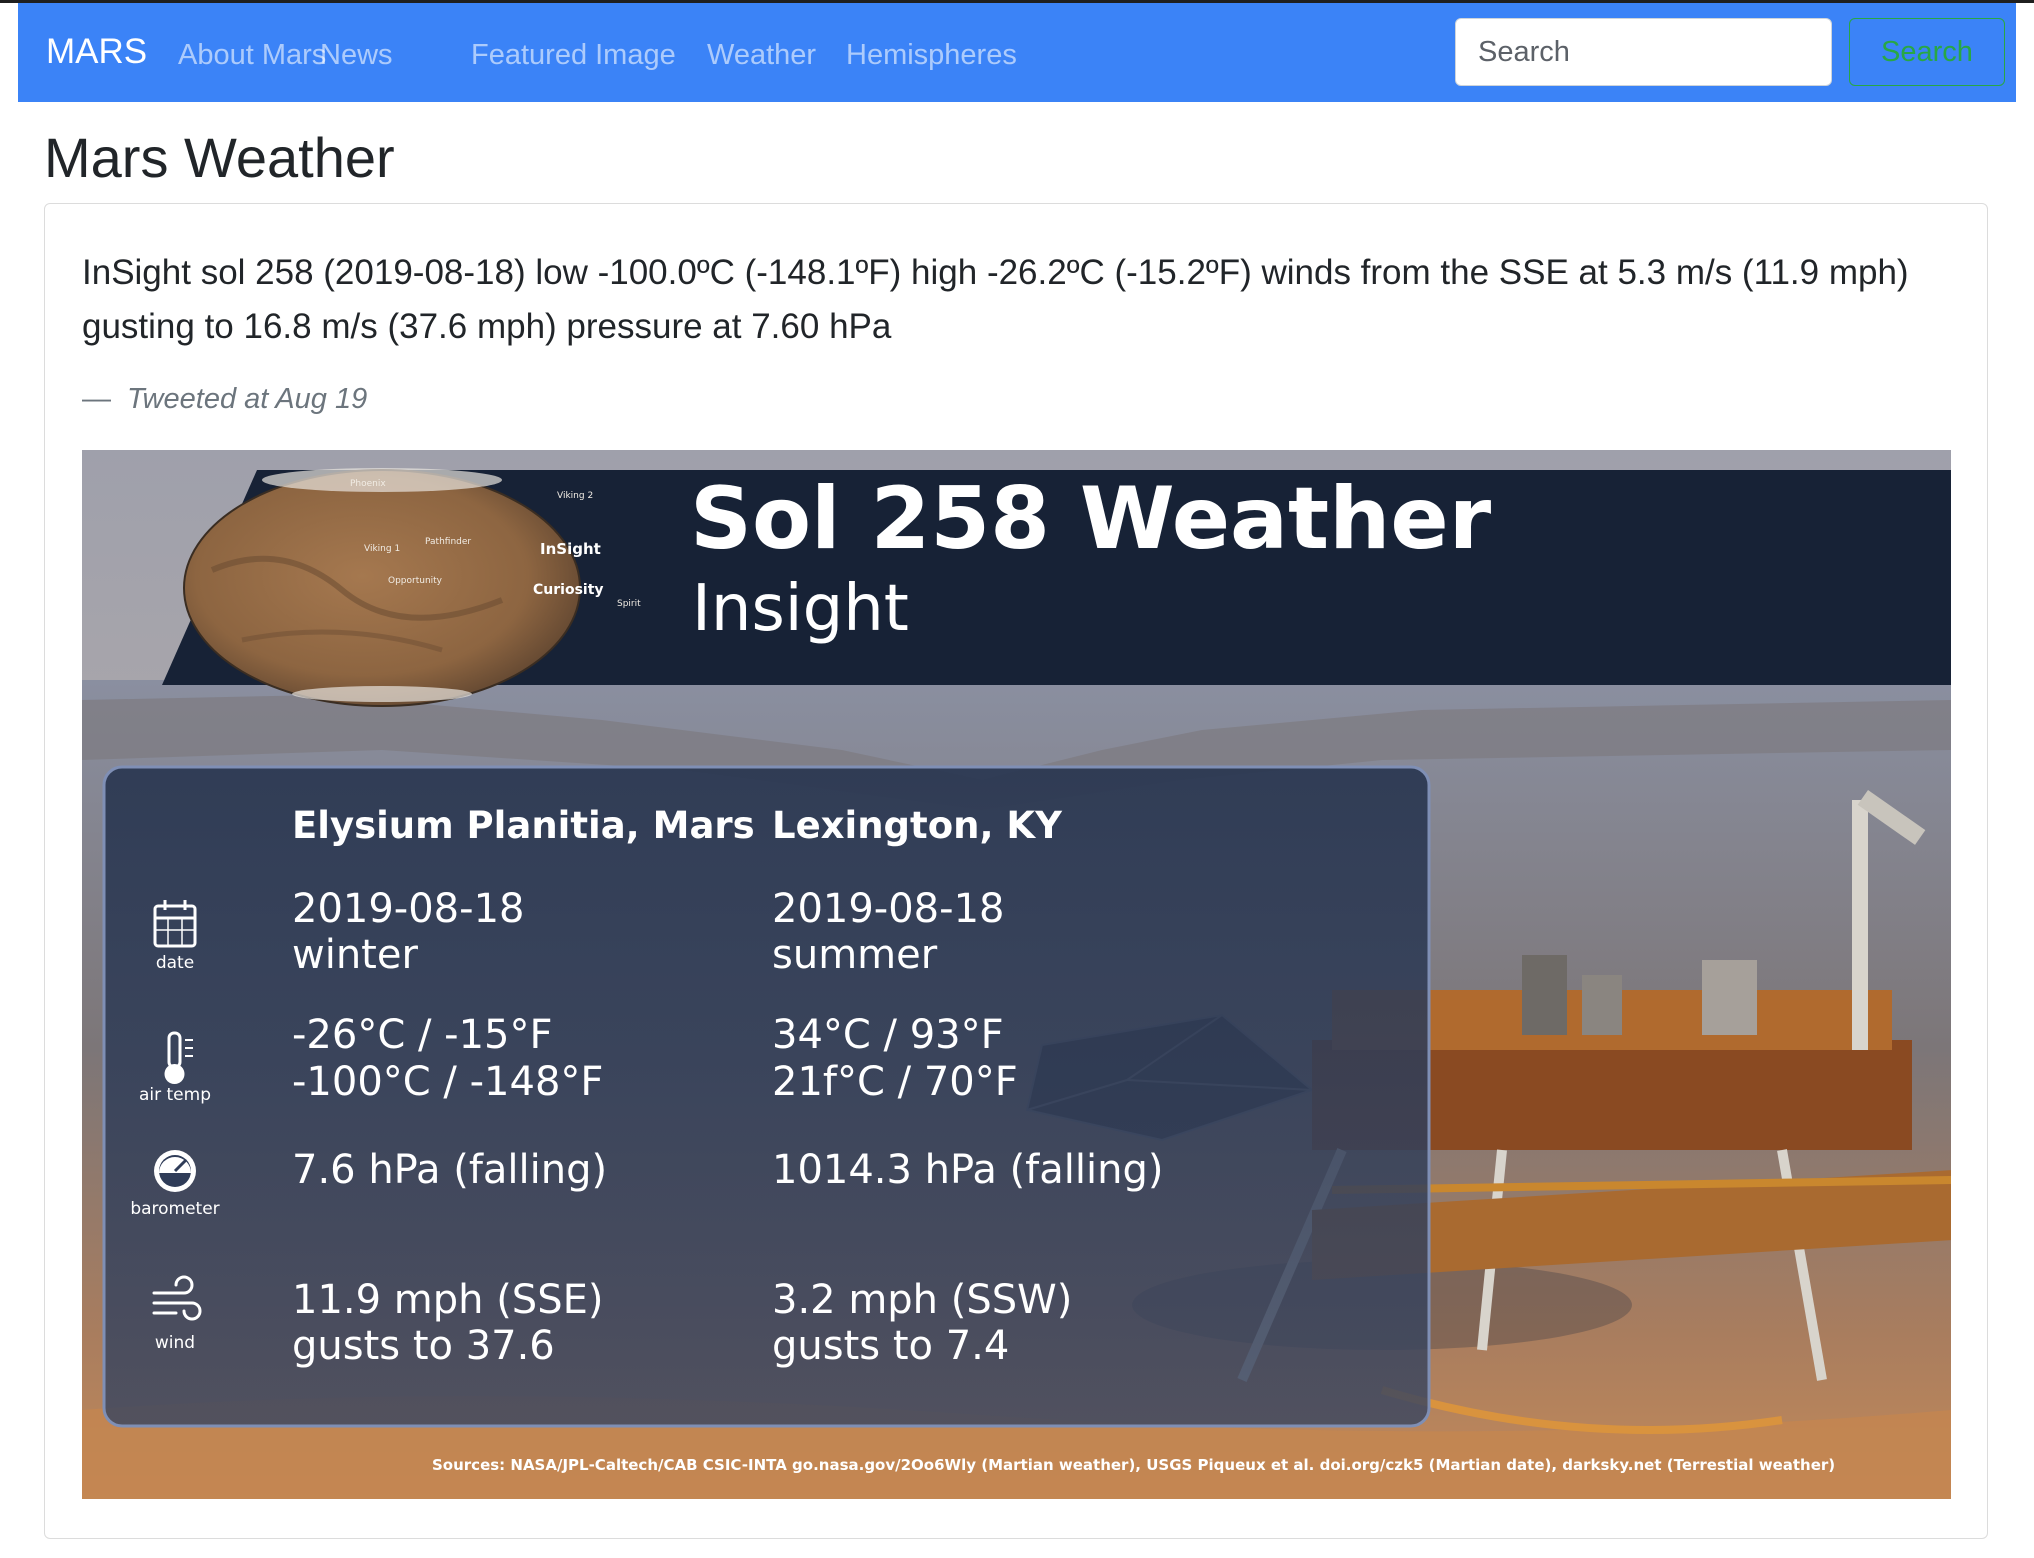 The image size is (2034, 1558). I want to click on map-label-viking2: Viking 2, so click(575, 496).